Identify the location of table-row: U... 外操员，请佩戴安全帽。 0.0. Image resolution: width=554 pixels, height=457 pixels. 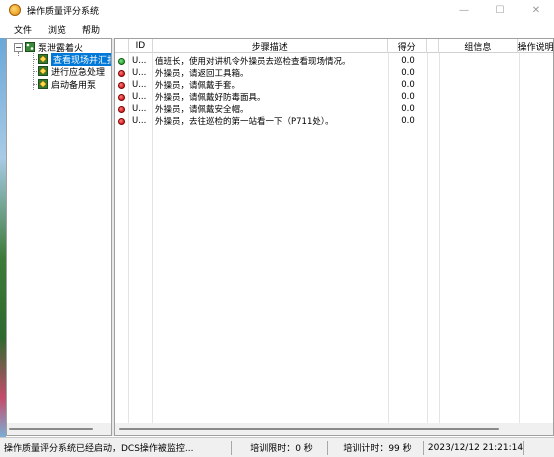
(271, 109).